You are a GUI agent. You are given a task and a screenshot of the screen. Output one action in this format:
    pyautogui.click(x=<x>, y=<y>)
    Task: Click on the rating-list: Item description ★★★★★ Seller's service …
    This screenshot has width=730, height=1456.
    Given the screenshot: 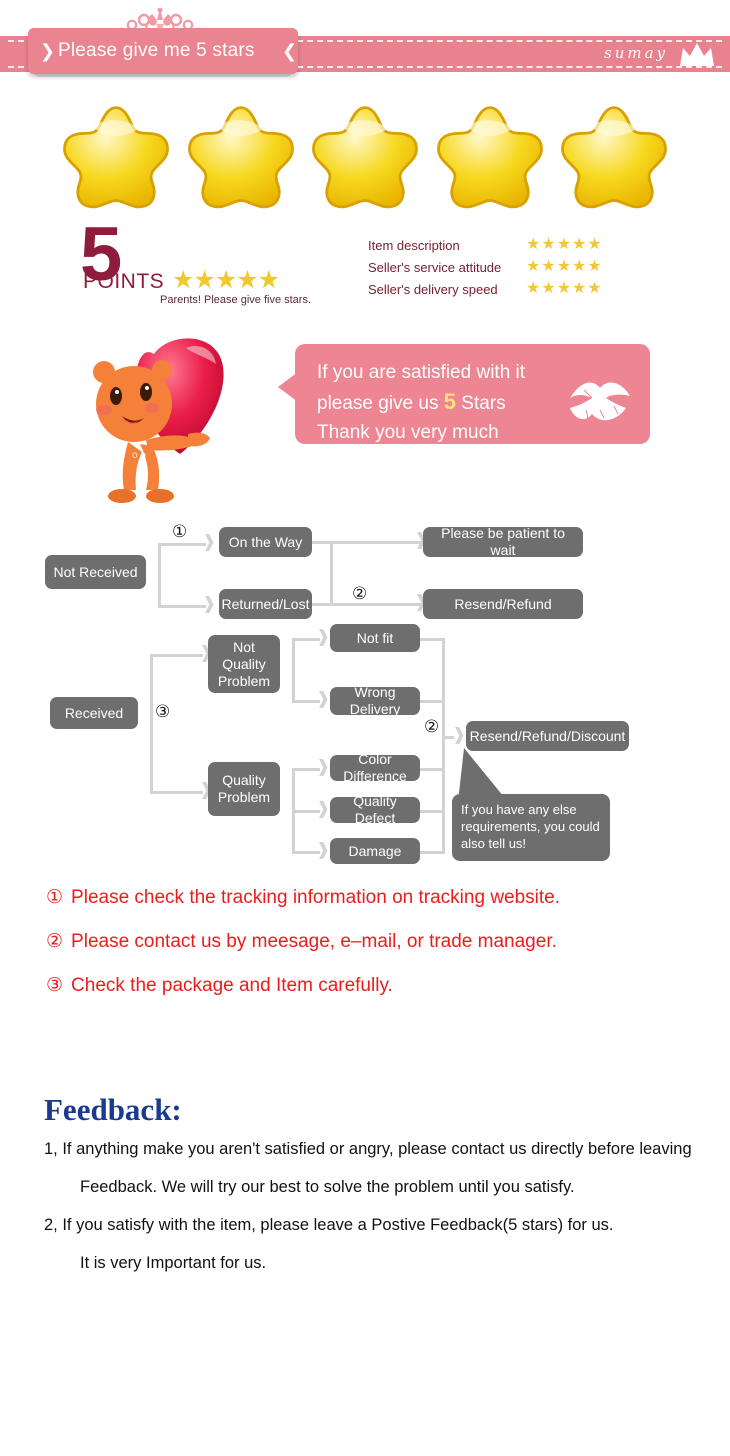 What is the action you would take?
    pyautogui.click(x=513, y=269)
    